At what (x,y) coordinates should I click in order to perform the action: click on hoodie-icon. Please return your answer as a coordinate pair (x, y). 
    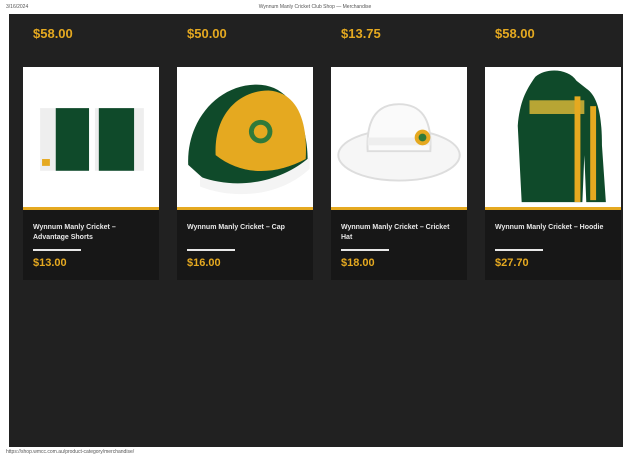
    Looking at the image, I should click on (561, 136).